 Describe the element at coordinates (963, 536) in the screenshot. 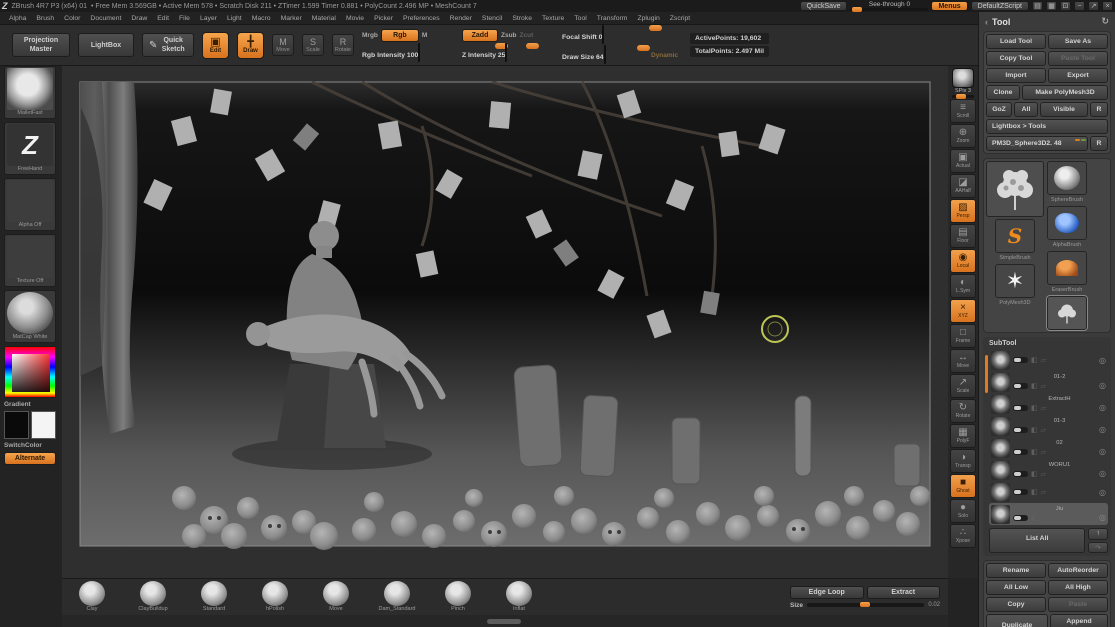

I see `shelf-toggle-button: ∴ Xpose` at that location.